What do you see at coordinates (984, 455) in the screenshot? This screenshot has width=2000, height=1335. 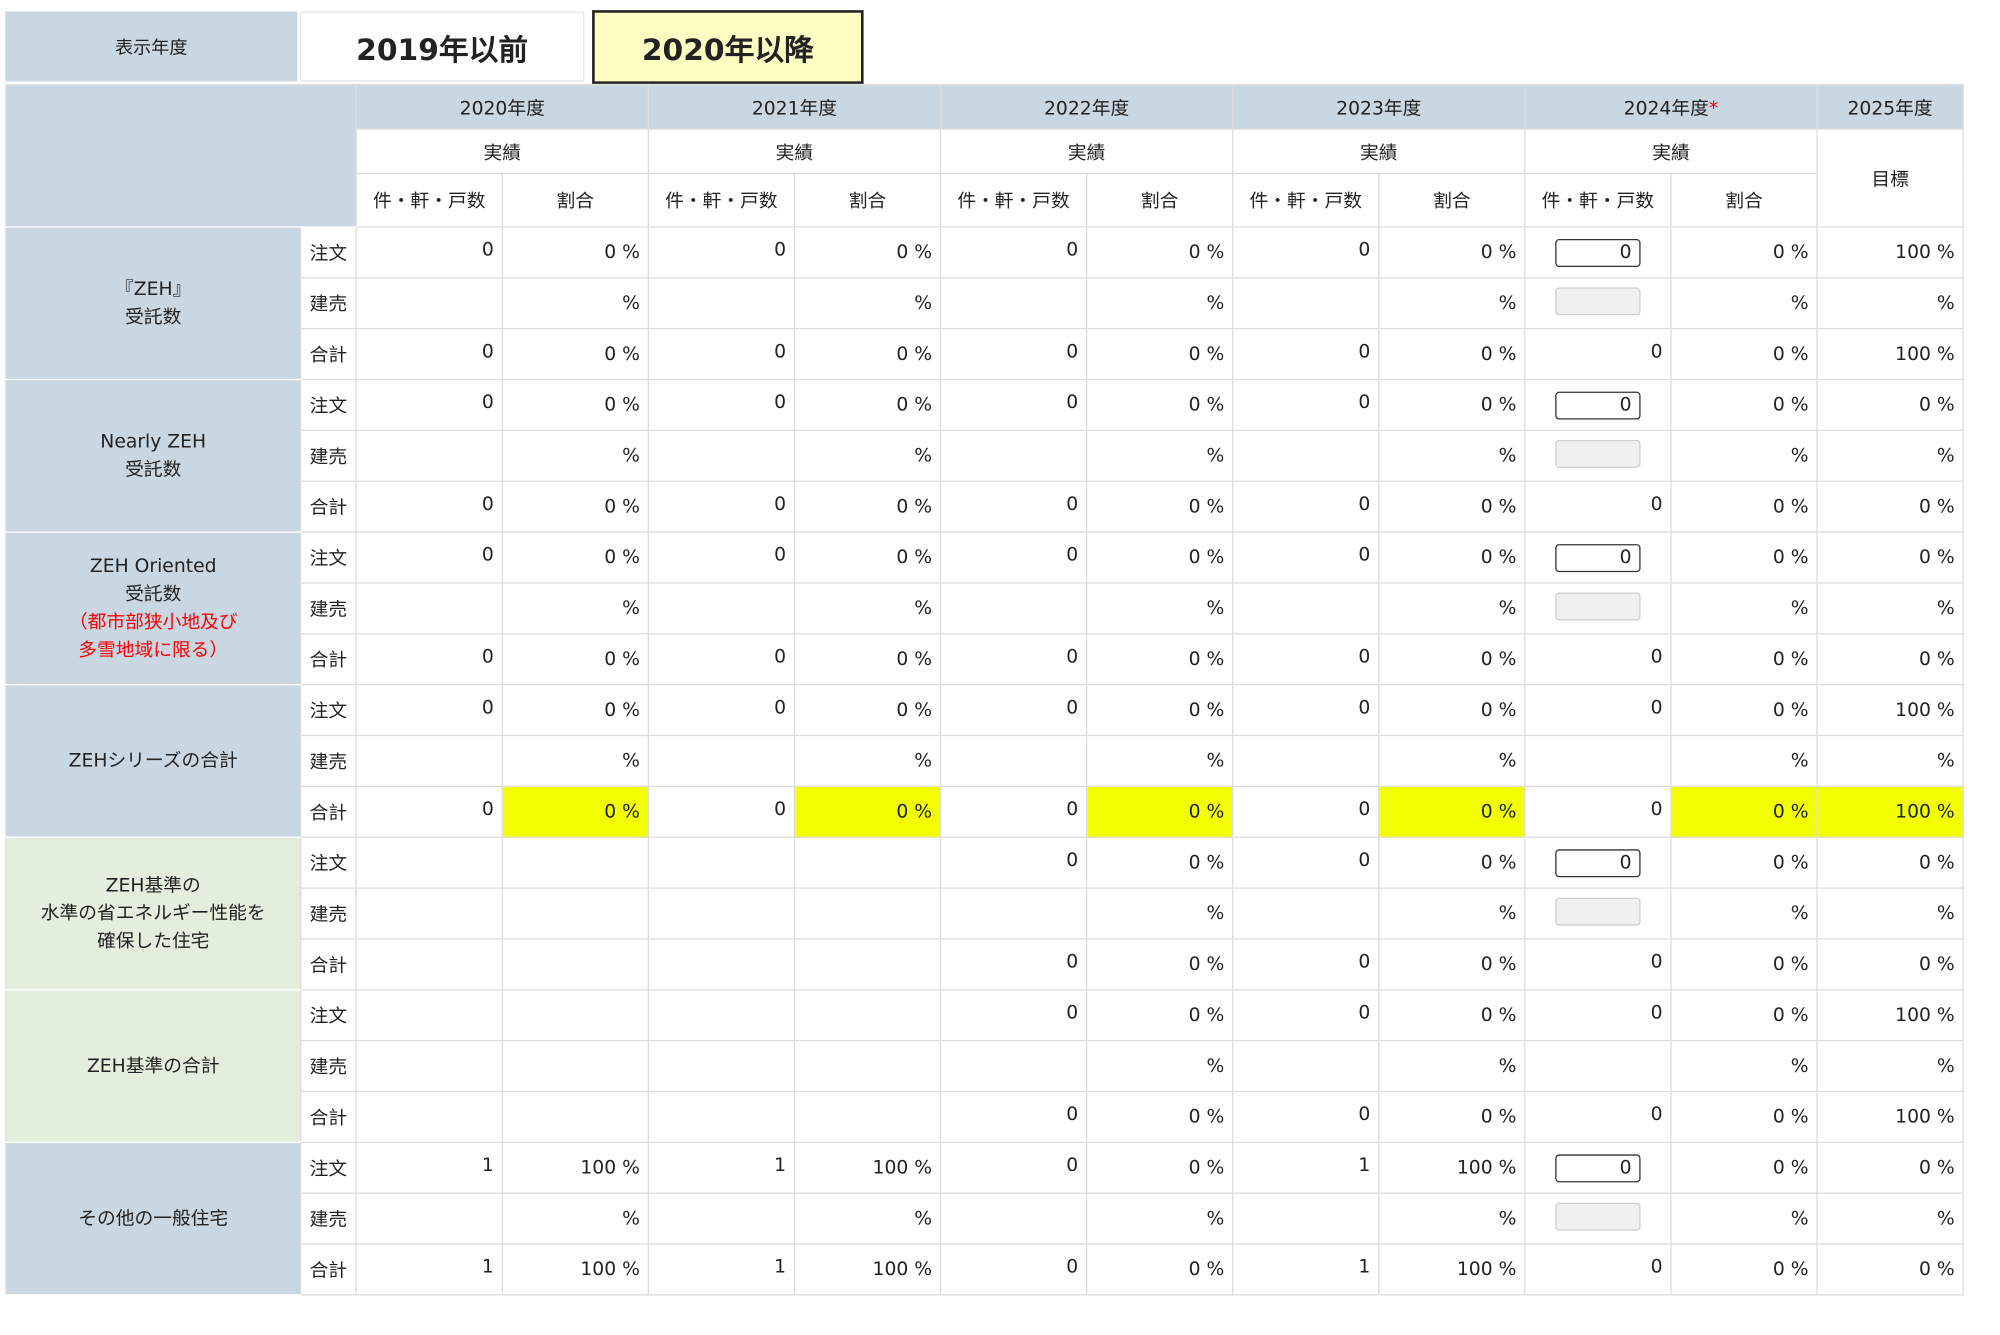 I see `table-row: Nearly ZEH 受託数 注文 0 0 % 0 0 % 0 0 % 0 0 % 0 0 % 0 %` at bounding box center [984, 455].